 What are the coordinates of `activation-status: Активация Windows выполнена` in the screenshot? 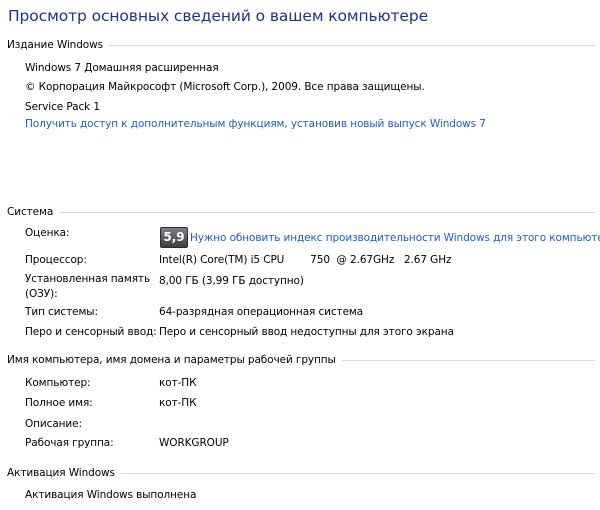 It's located at (111, 495).